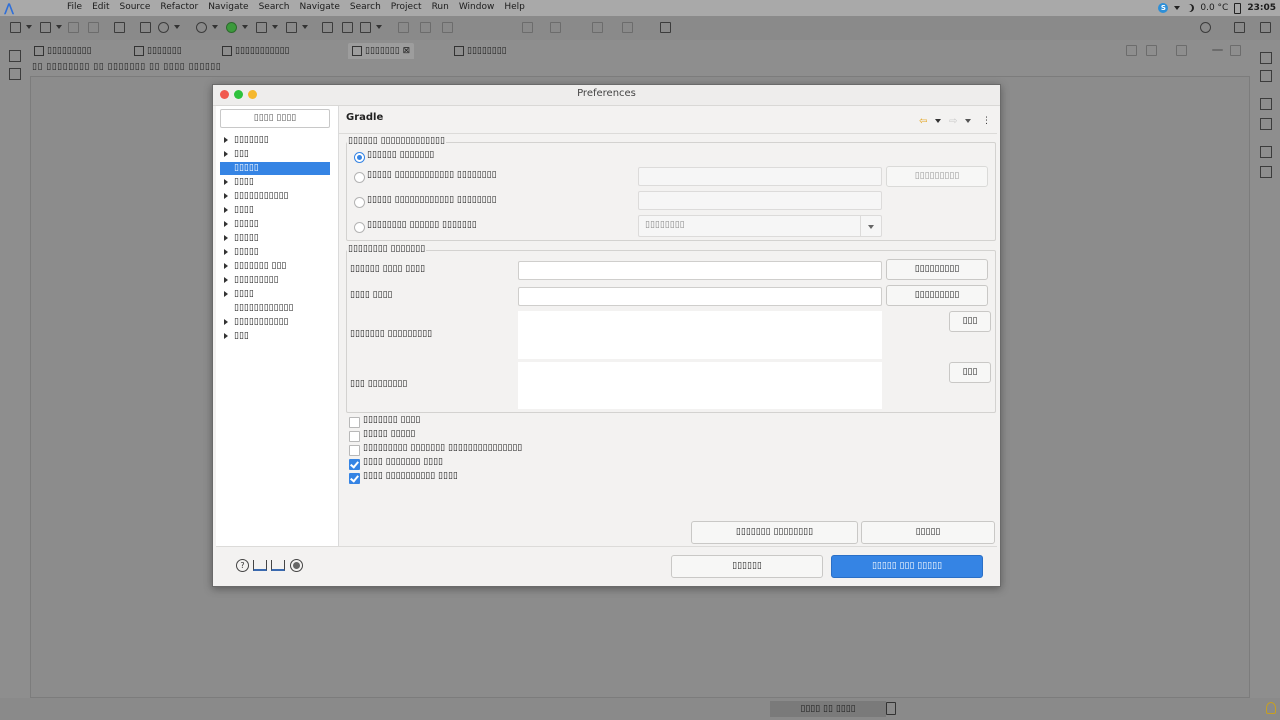 The image size is (1280, 720). Describe the element at coordinates (938, 121) in the screenshot. I see `back-history-dropdown-icon` at that location.